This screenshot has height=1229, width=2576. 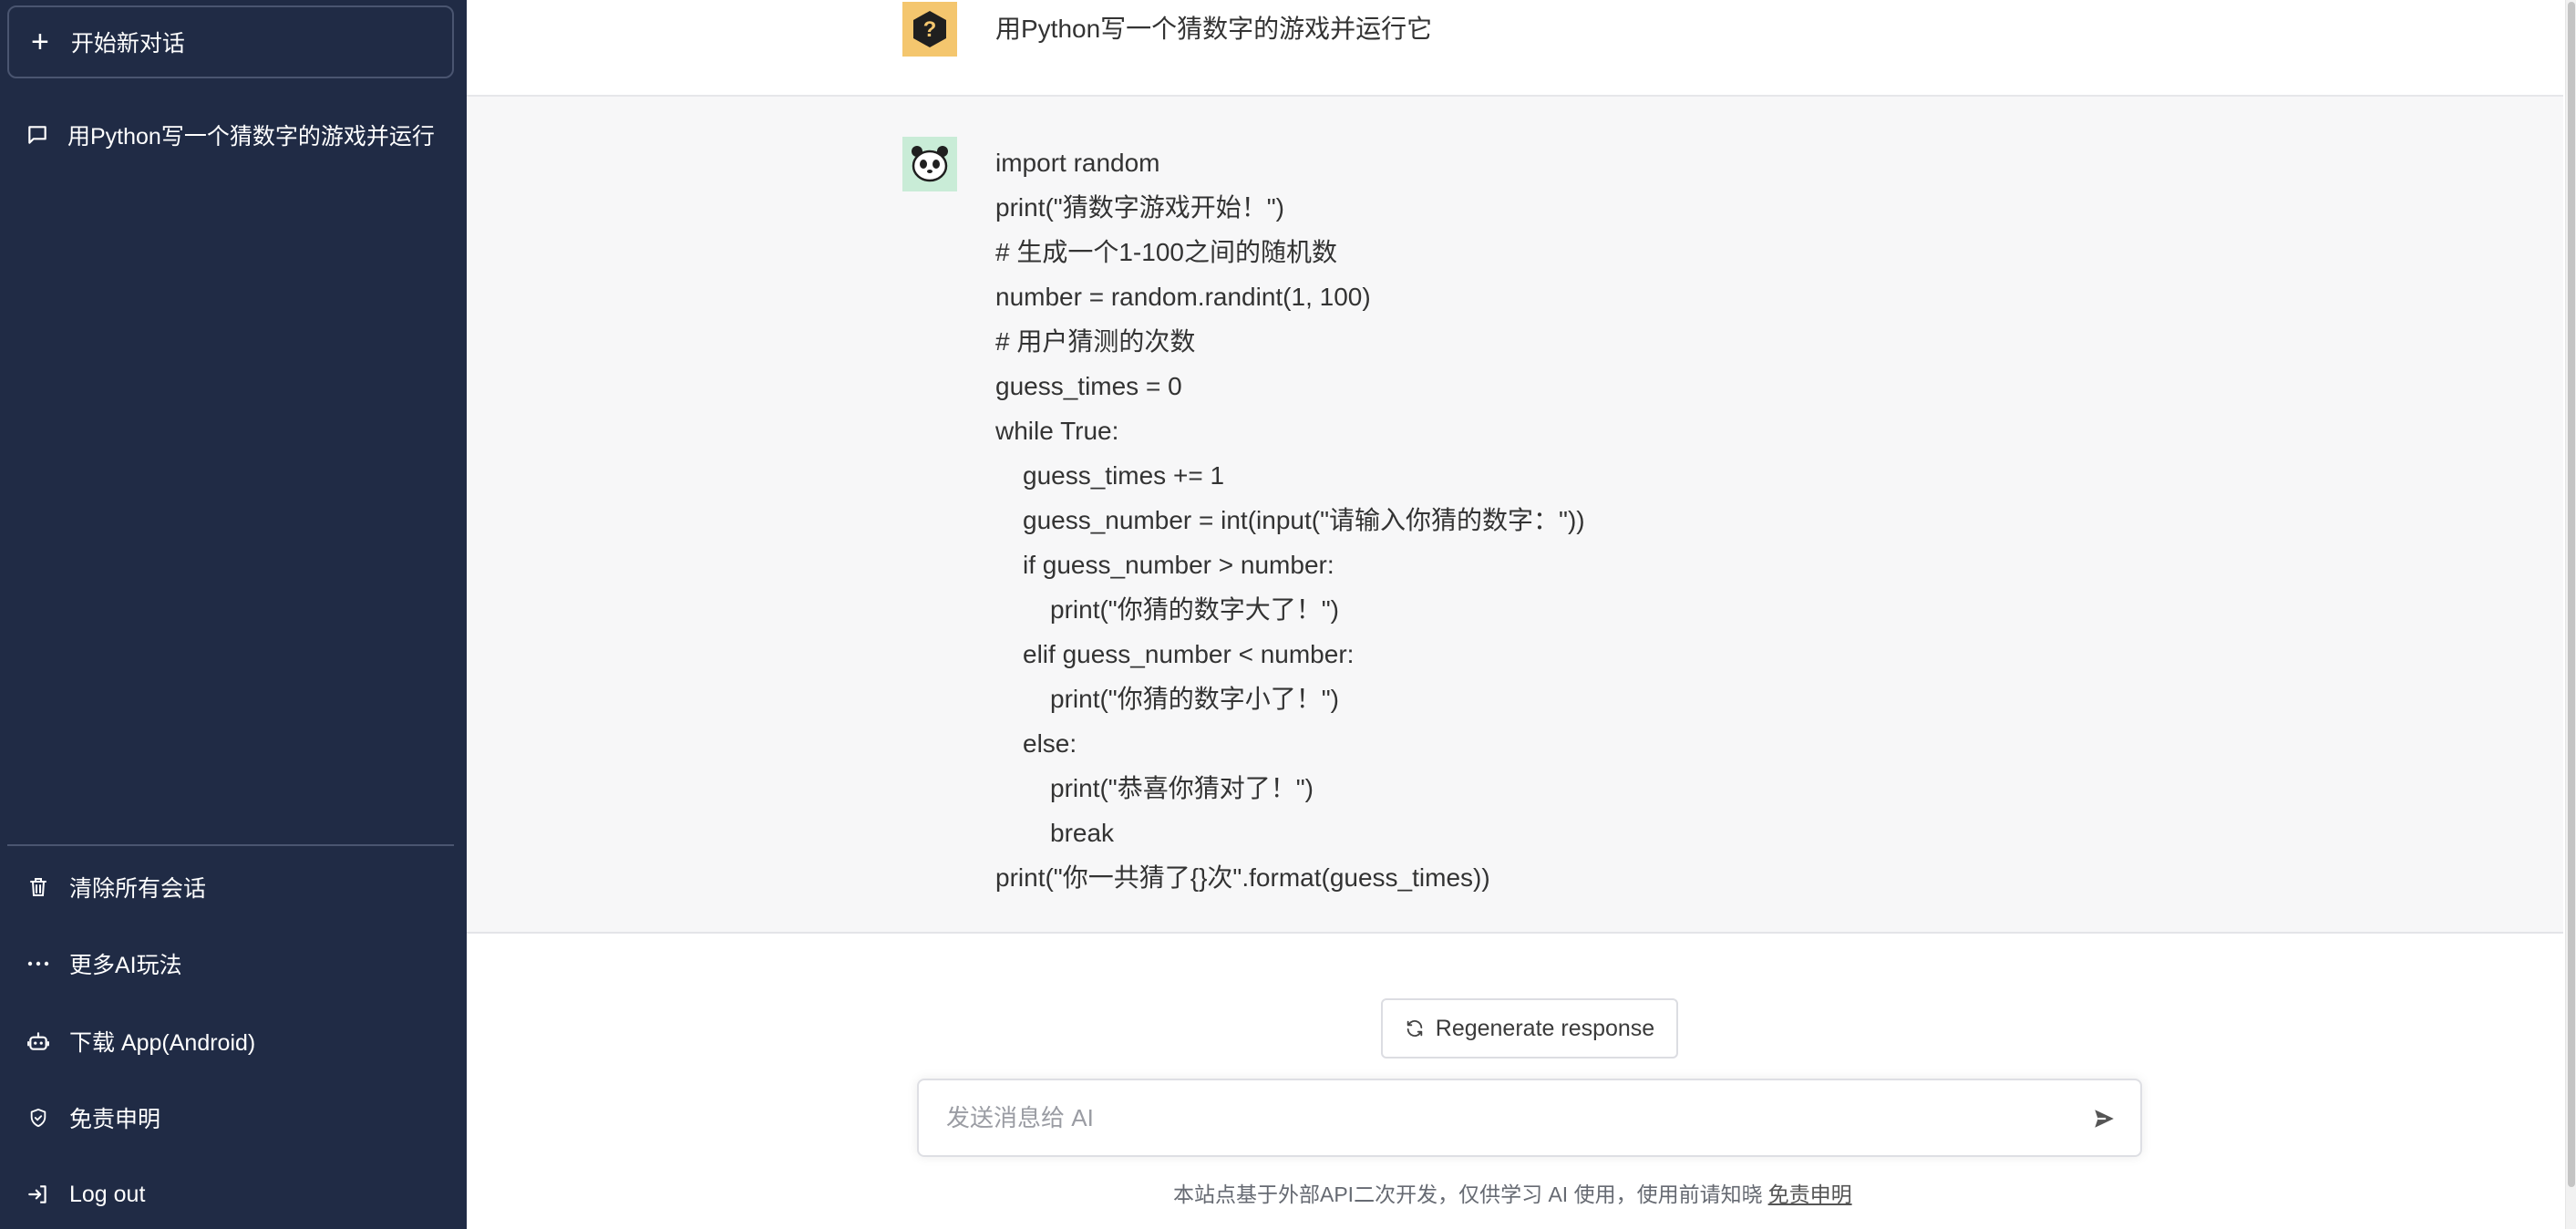 What do you see at coordinates (1077, 163) in the screenshot?
I see `code-line: import random` at bounding box center [1077, 163].